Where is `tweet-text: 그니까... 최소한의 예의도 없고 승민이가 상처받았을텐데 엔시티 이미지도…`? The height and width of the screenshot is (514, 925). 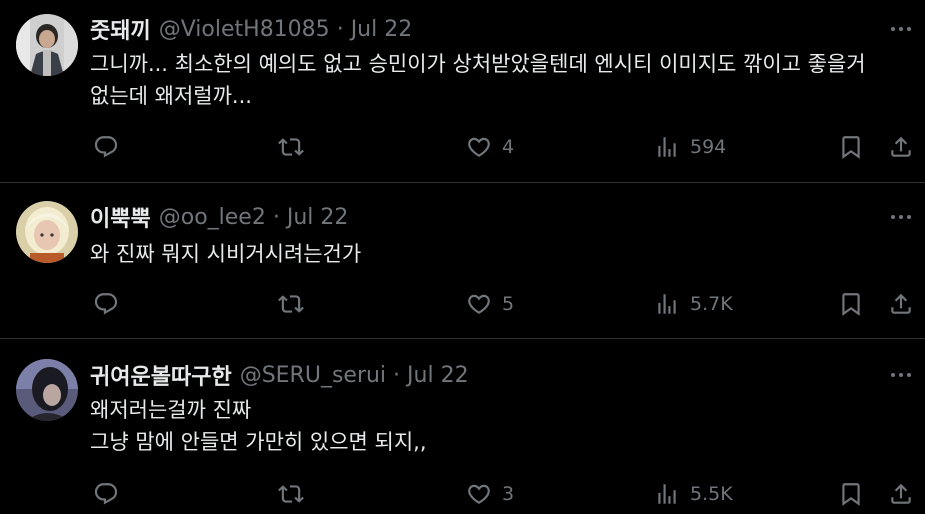 tweet-text: 그니까... 최소한의 예의도 없고 승민이가 상처받았을텐데 엔시티 이미지도… is located at coordinates (500, 80).